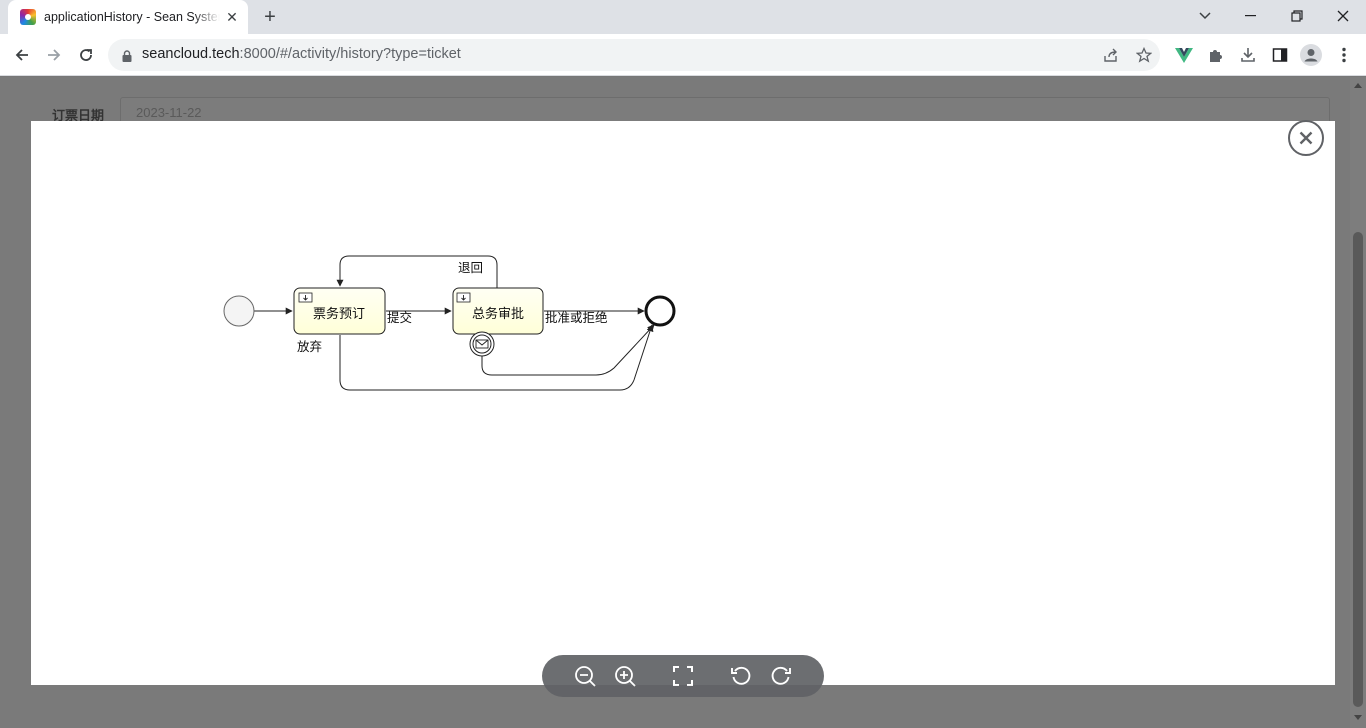 Image resolution: width=1366 pixels, height=728 pixels. I want to click on scroll-down-arrow, so click(1358, 717).